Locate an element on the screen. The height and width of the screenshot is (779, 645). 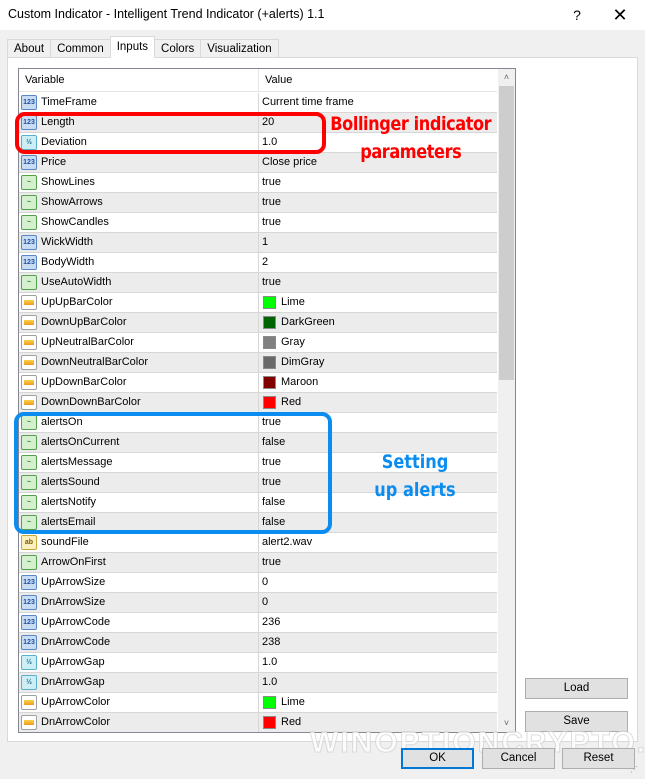
reset-button: Reset is located at coordinates (598, 758).